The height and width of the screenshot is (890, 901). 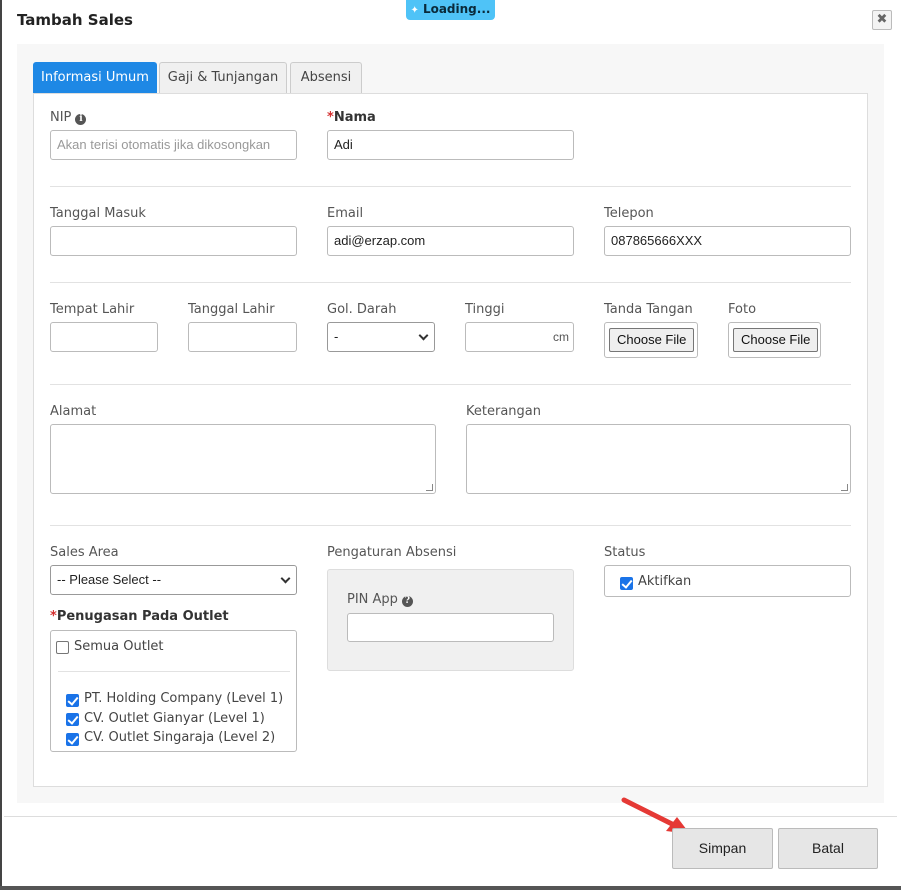 I want to click on foto-choose-file-button: Choose File, so click(x=776, y=340).